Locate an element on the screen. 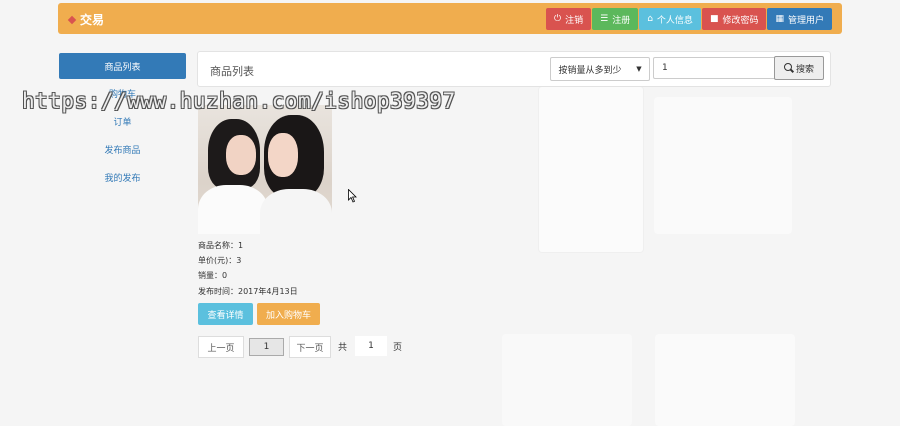 This screenshot has width=900, height=426. change-password-button: ■ 修改密码 is located at coordinates (734, 19).